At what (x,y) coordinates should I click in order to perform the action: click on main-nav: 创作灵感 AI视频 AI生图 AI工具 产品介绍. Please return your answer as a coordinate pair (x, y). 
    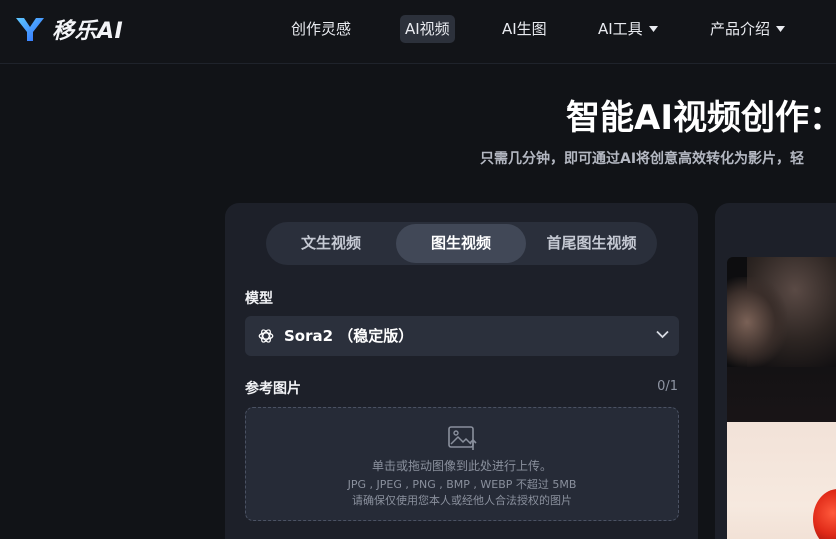
    Looking at the image, I should click on (418, 29).